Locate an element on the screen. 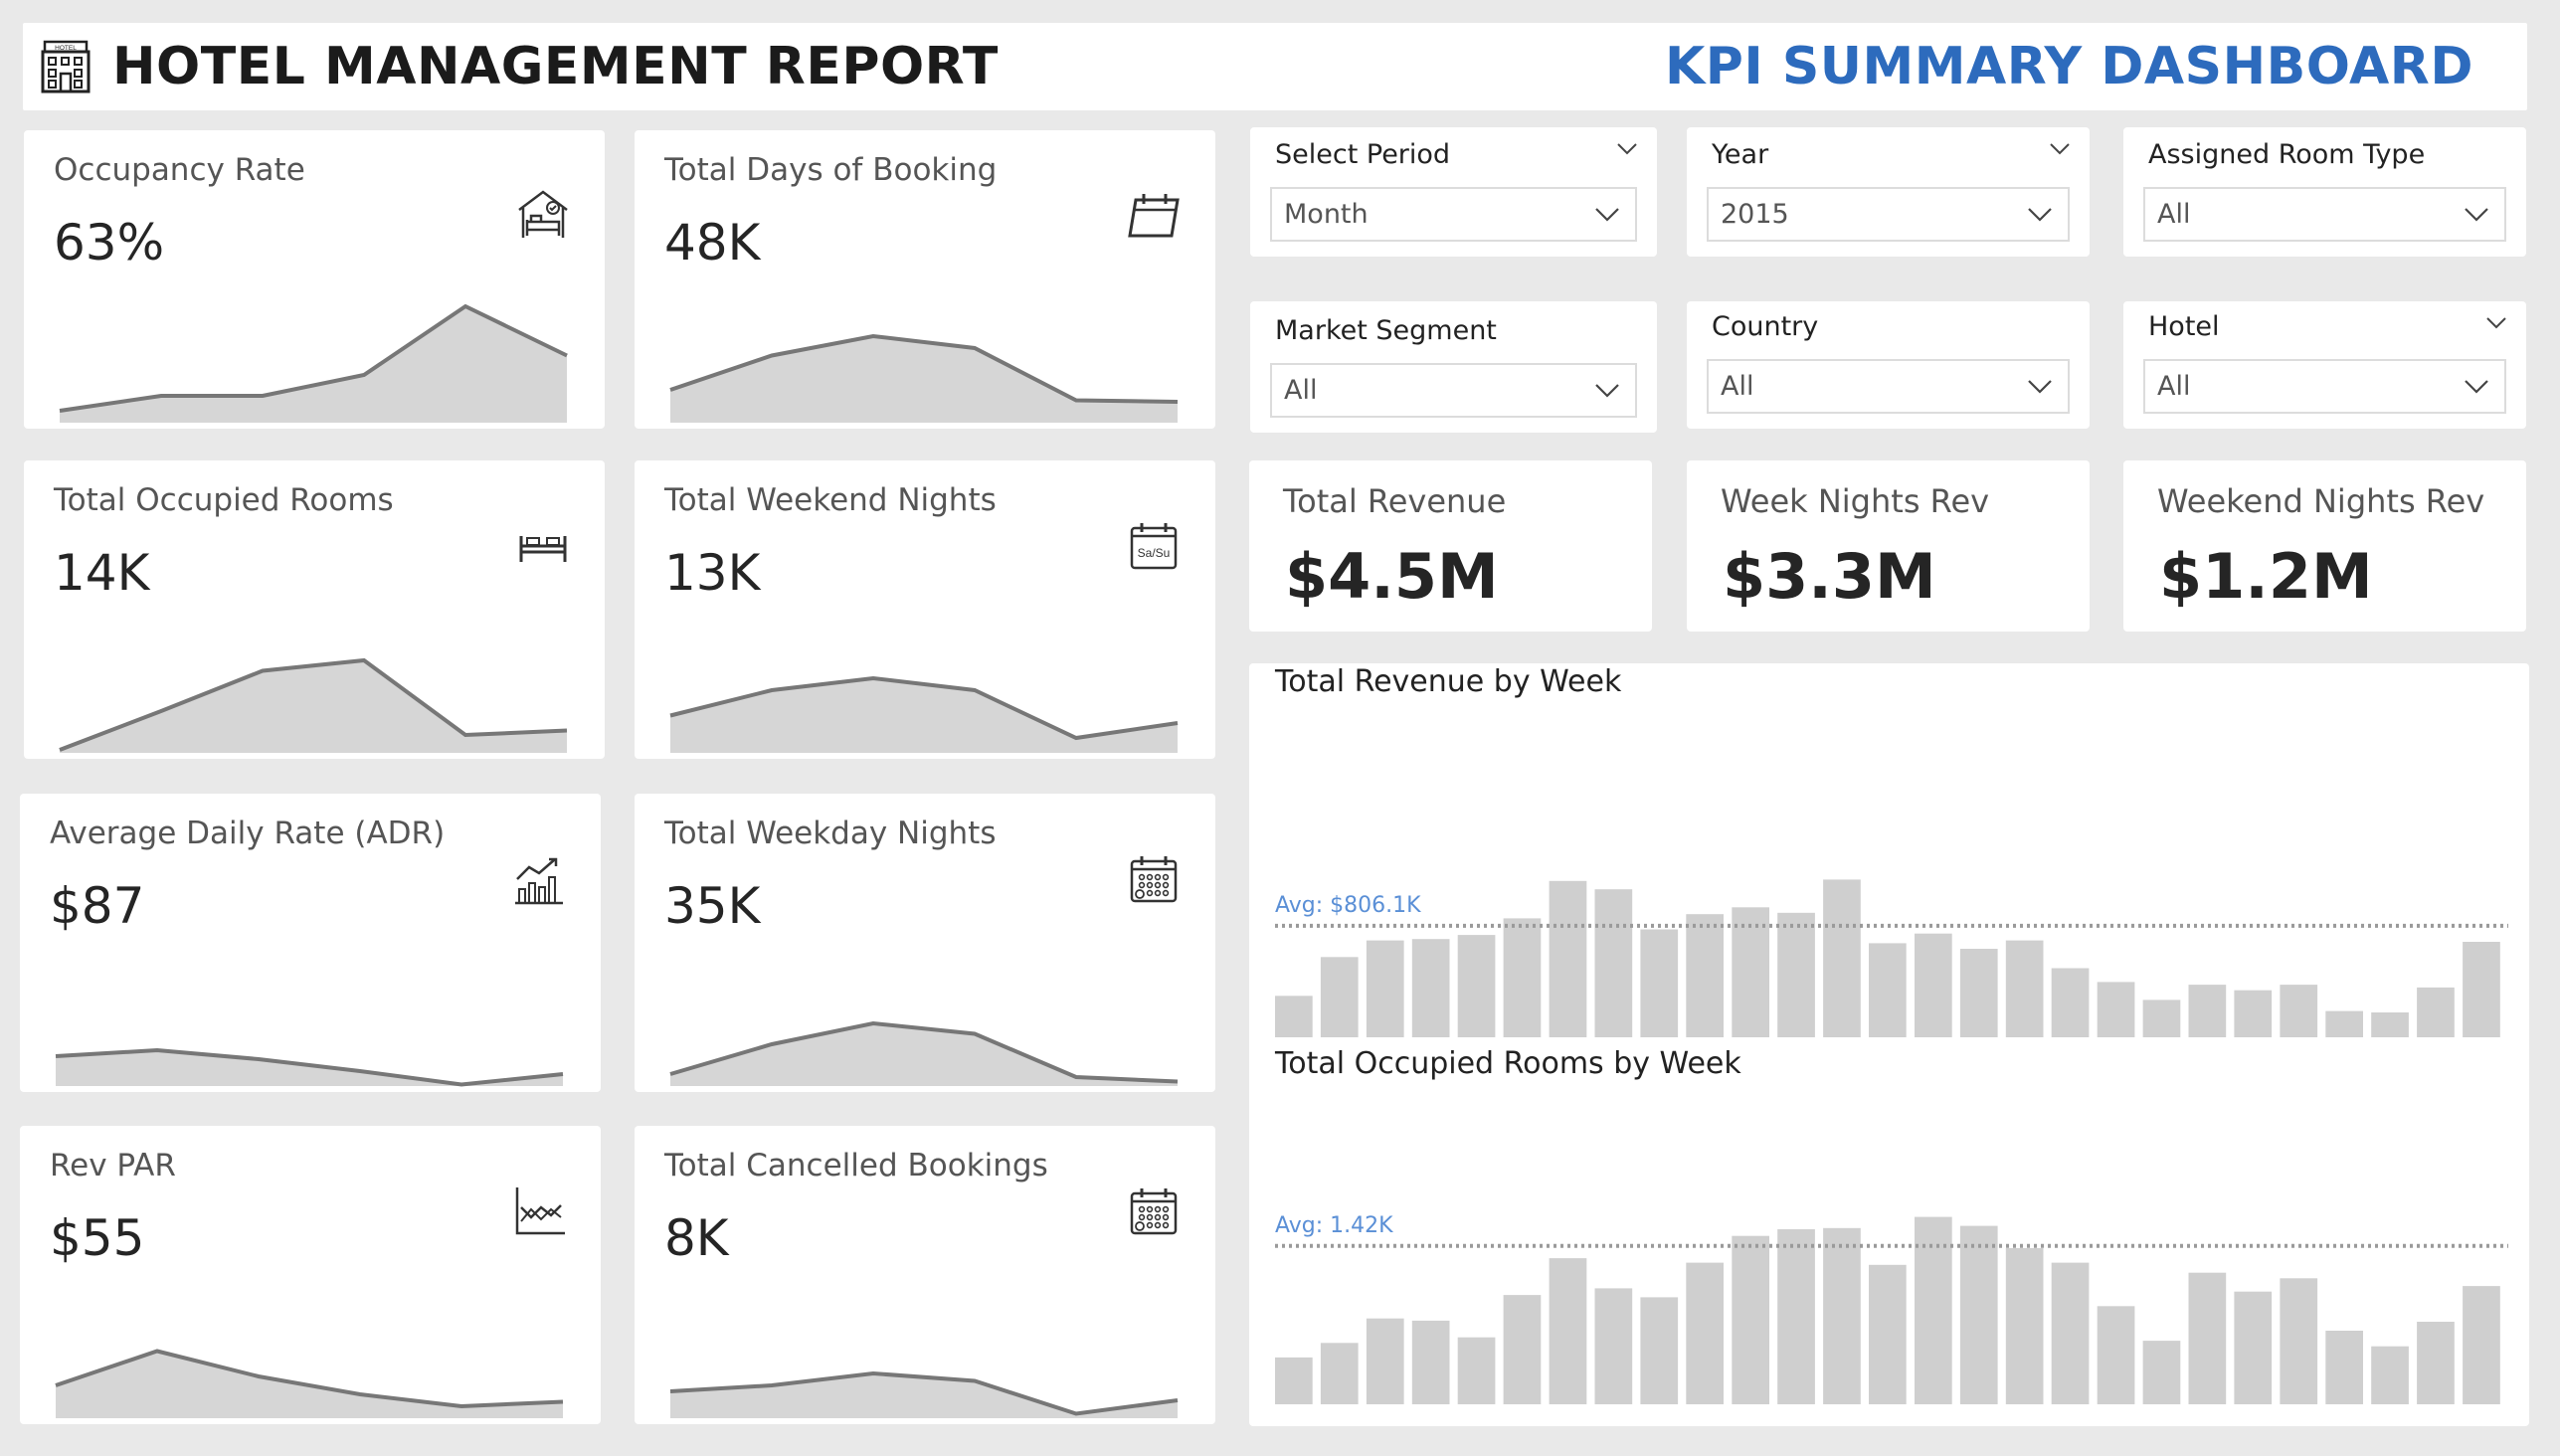 This screenshot has width=2560, height=1456. slicer-year: Year 2015 is located at coordinates (1888, 192).